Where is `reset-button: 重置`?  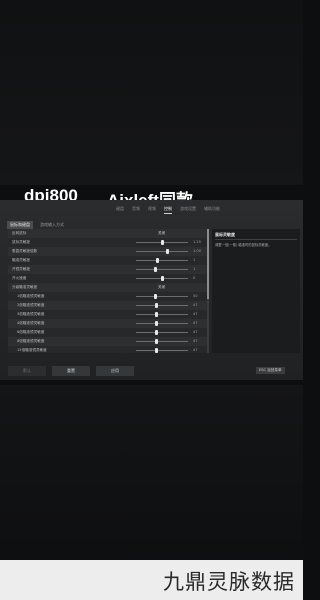
reset-button: 重置 is located at coordinates (71, 371).